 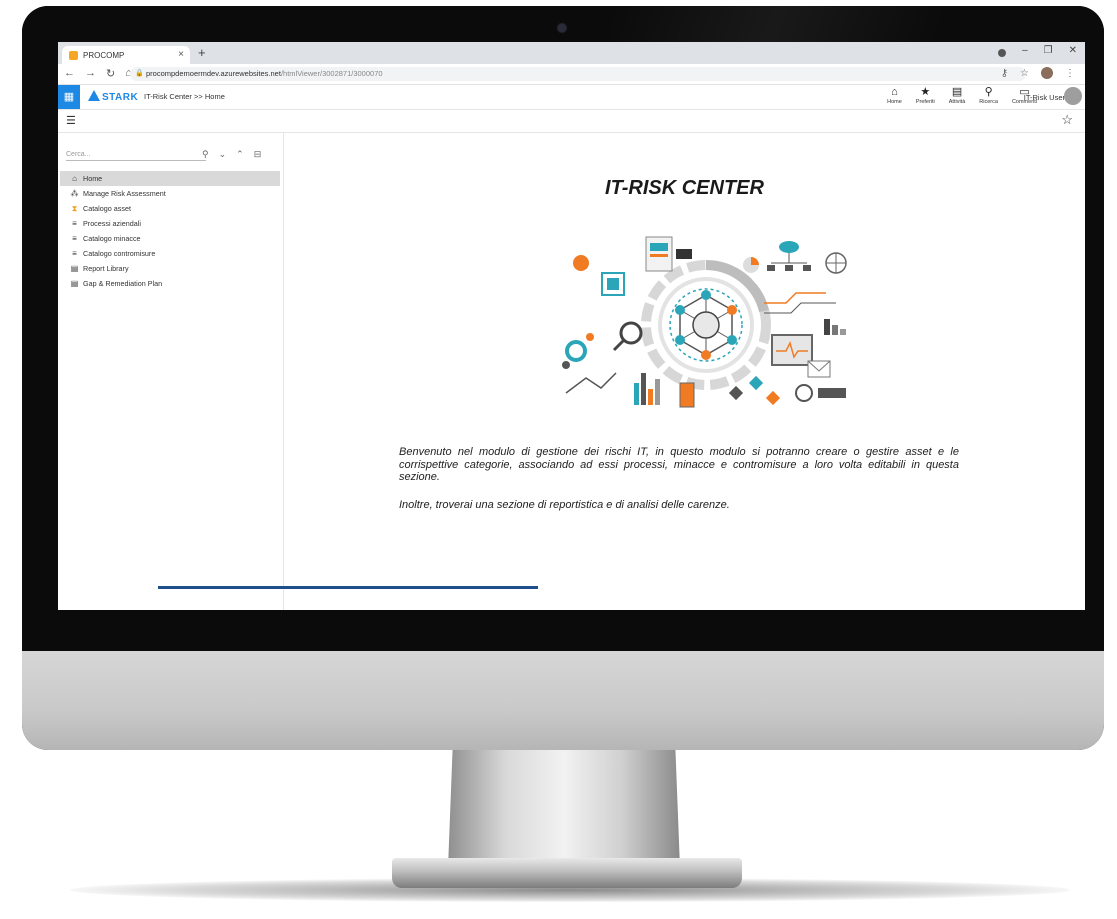 I want to click on menu-toggle-icon: ☰, so click(x=71, y=120).